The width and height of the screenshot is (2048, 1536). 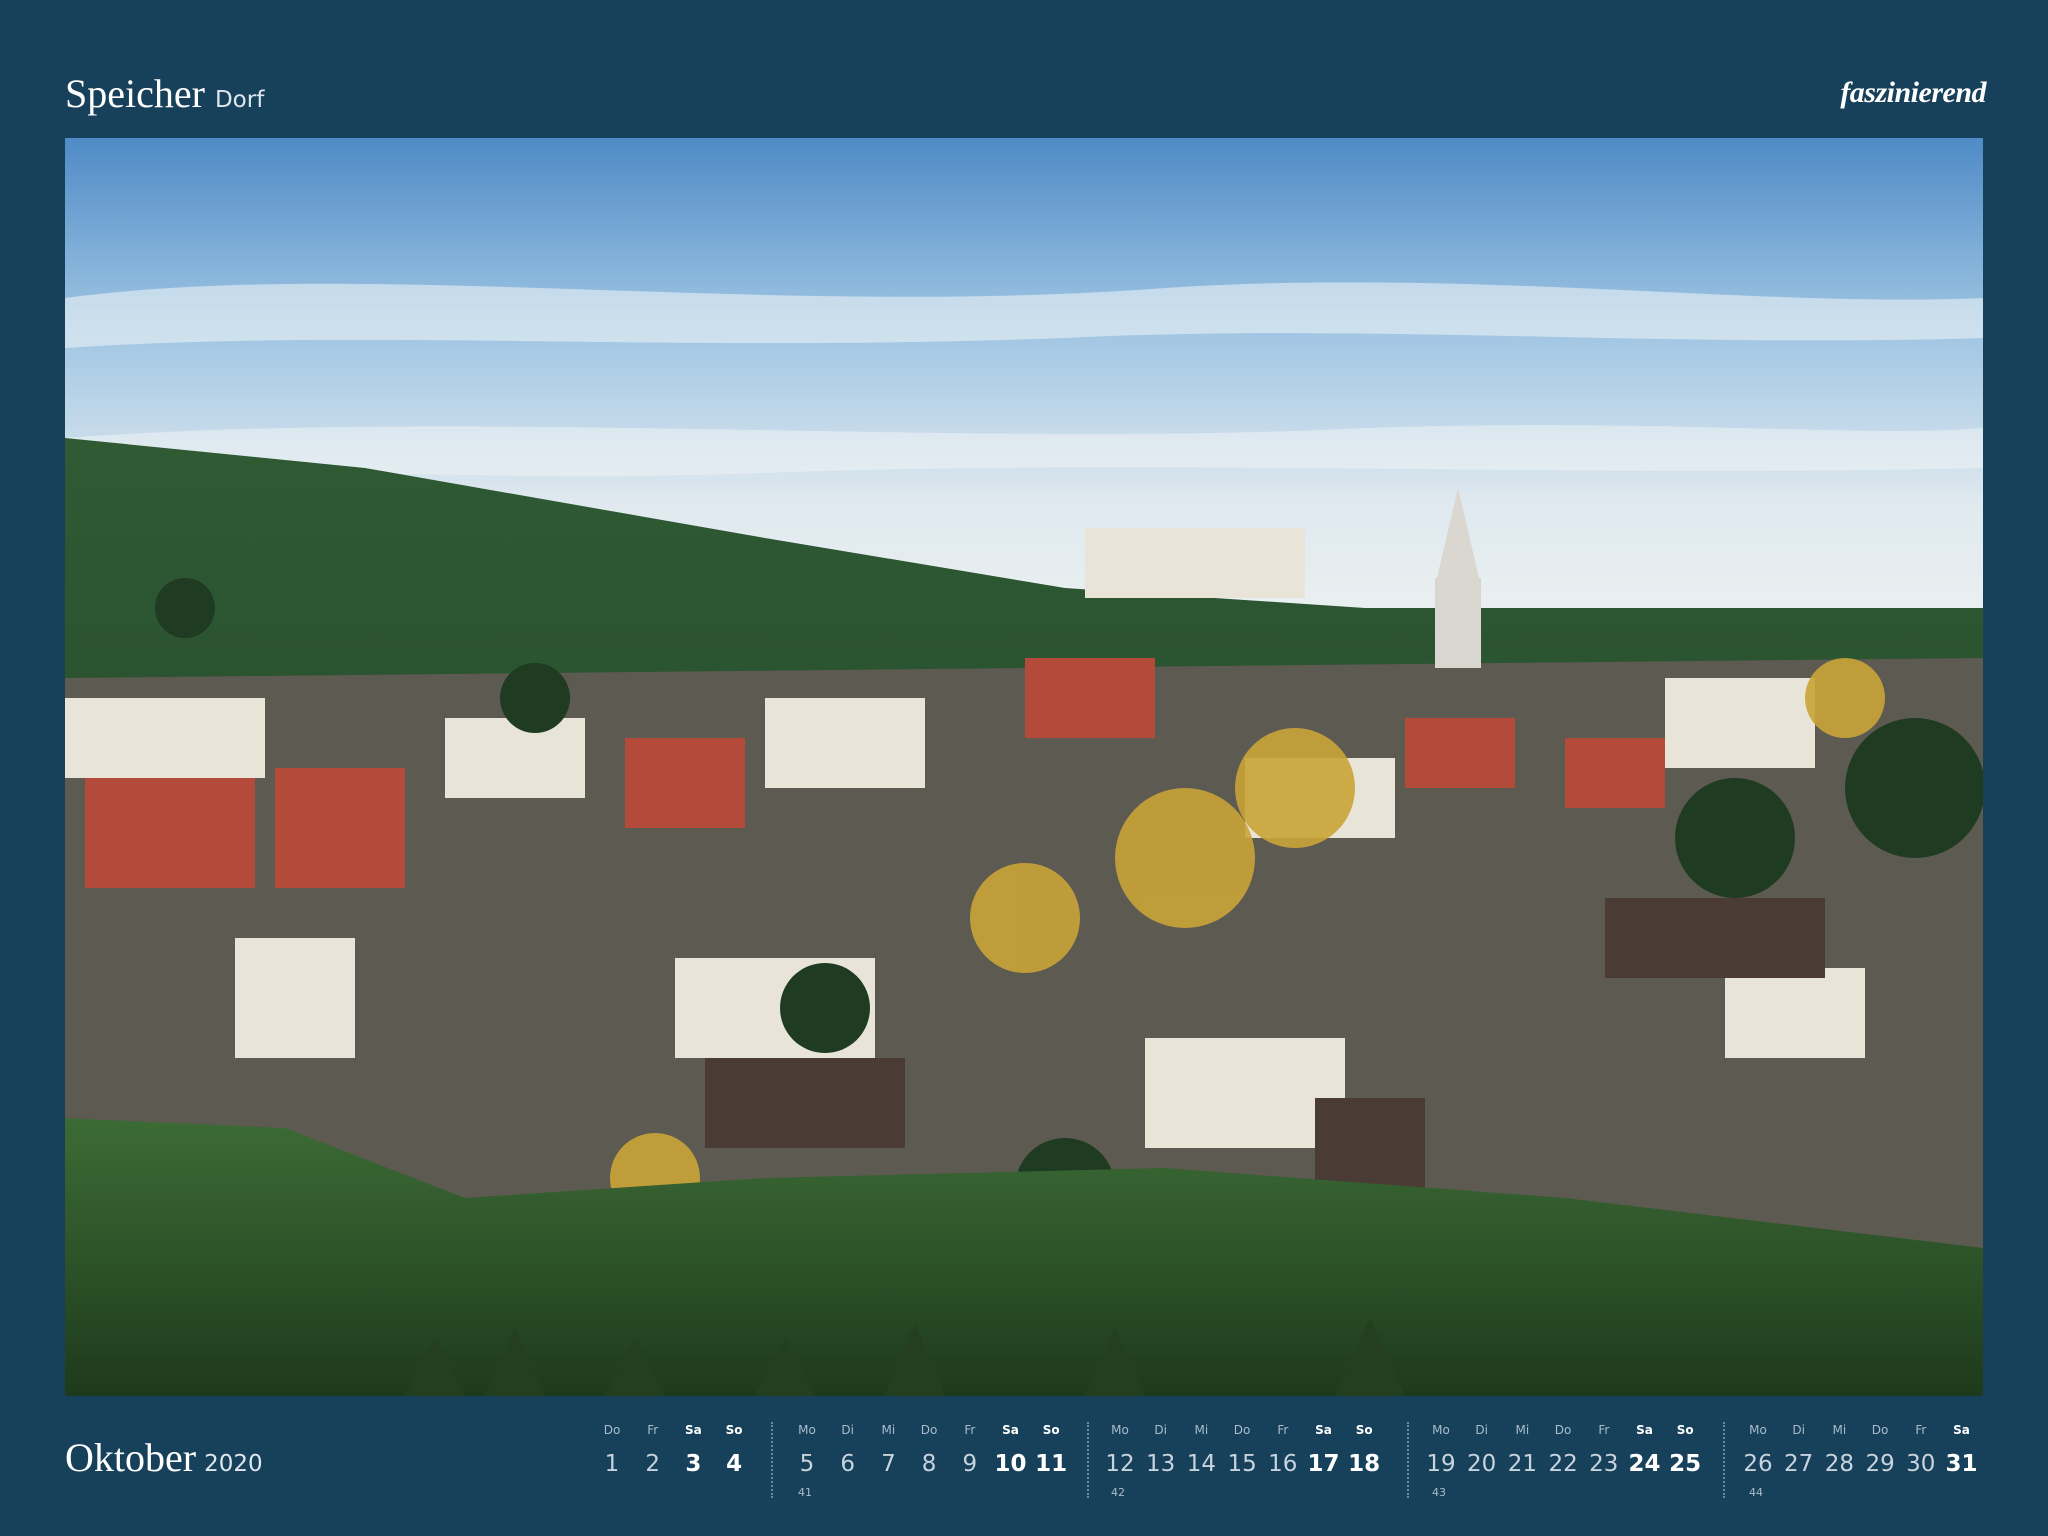 What do you see at coordinates (1645, 1449) in the screenshot?
I see `calendar-day: Sa 24` at bounding box center [1645, 1449].